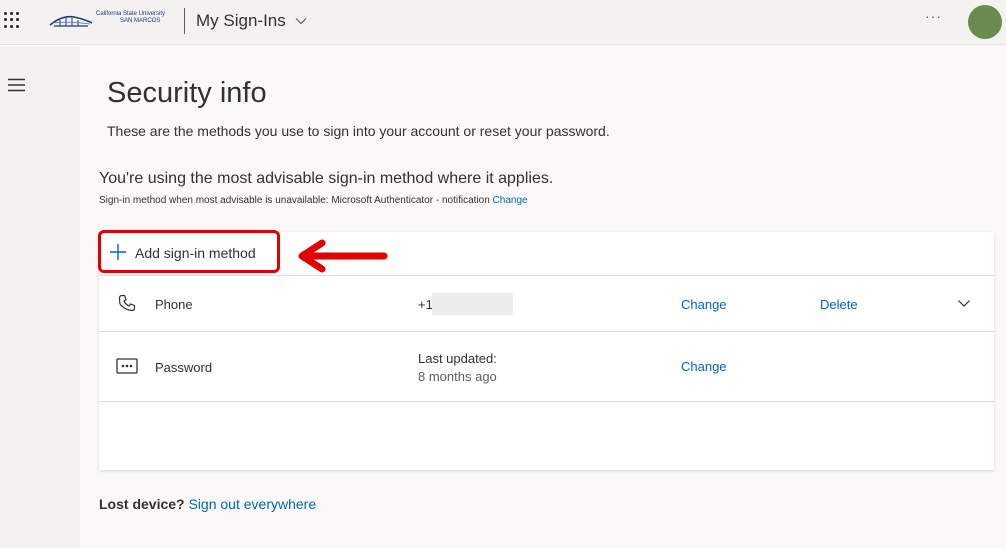  Describe the element at coordinates (131, 14) in the screenshot. I see `logo-line-1: California State University` at that location.